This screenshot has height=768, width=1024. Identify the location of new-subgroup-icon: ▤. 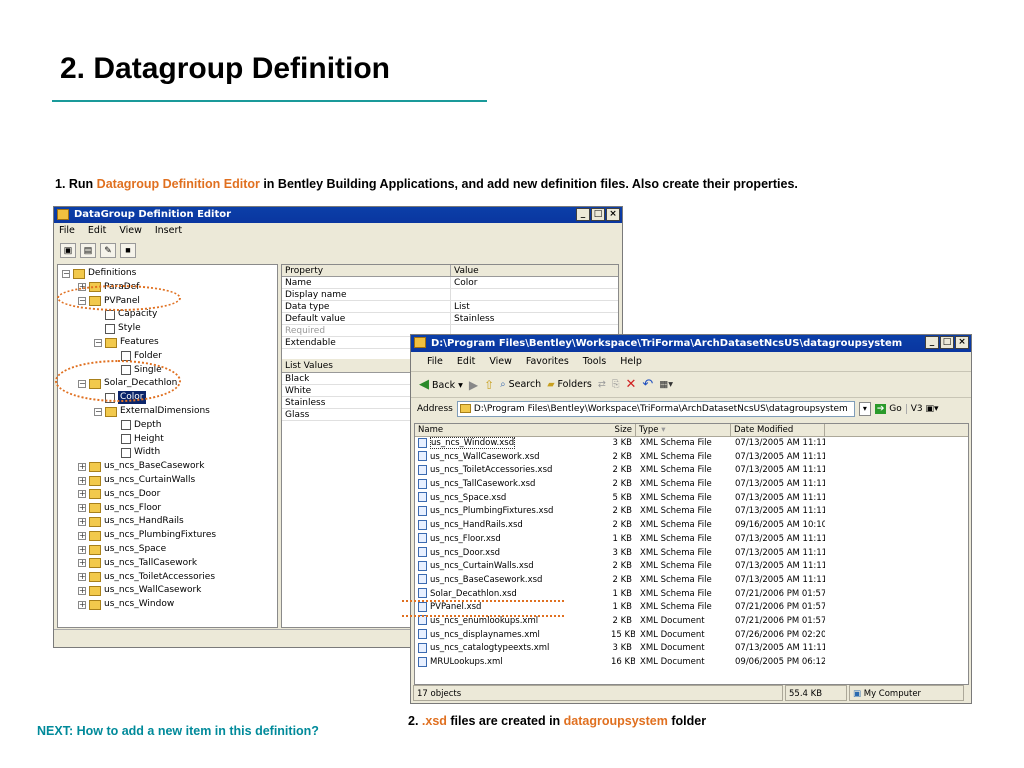
(88, 250).